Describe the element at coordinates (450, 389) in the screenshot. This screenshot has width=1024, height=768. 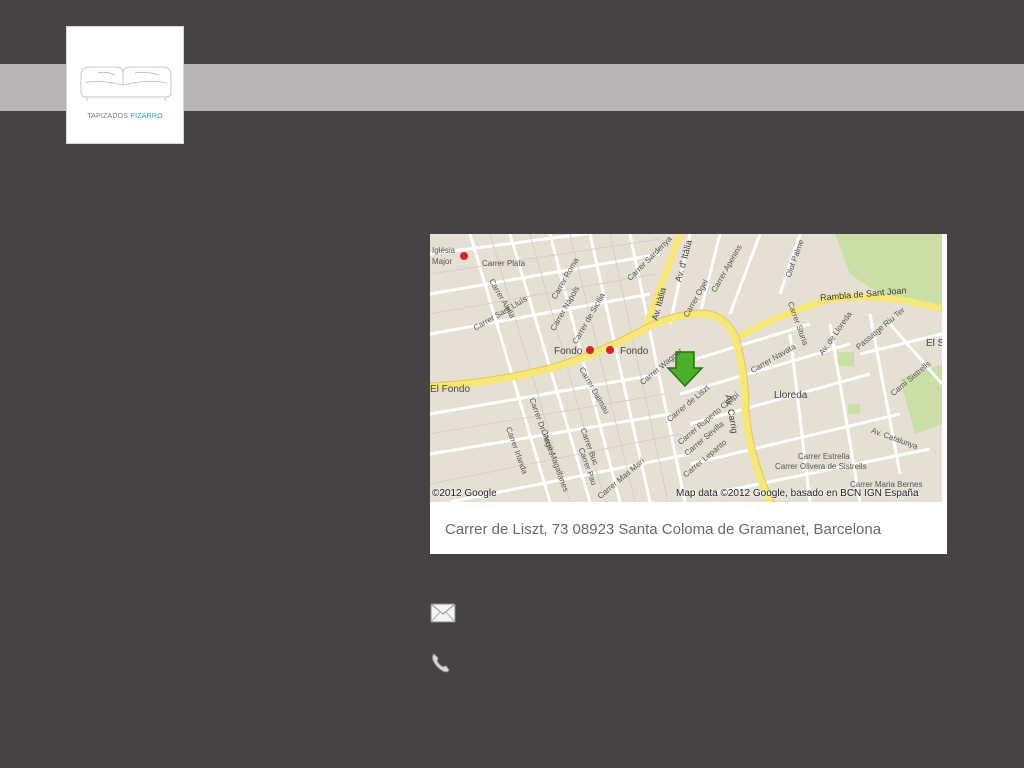
I see `map-label: El Fondo` at that location.